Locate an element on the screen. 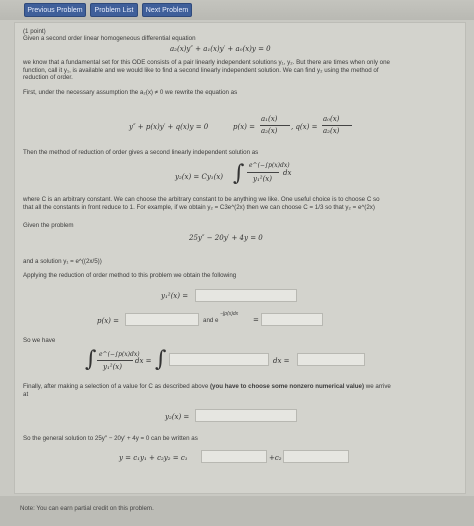 Image resolution: width=474 pixels, height=526 pixels. general-solution-c2-input is located at coordinates (316, 456).